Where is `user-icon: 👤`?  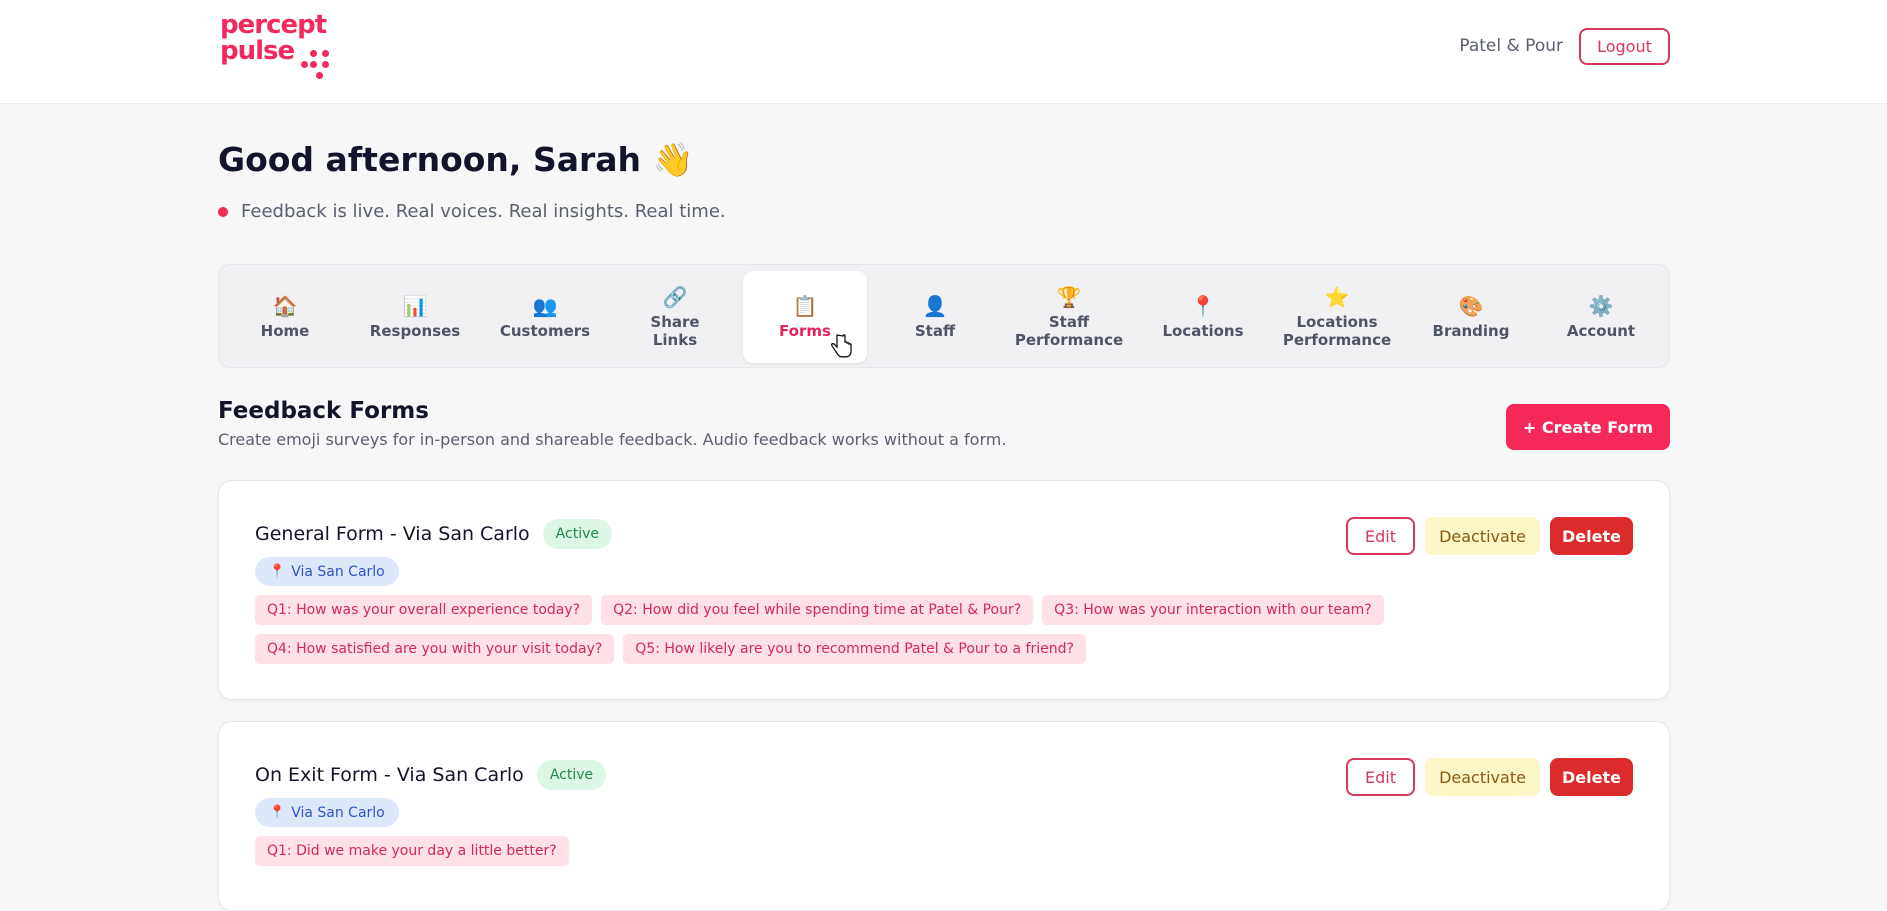
user-icon: 👤 is located at coordinates (935, 306).